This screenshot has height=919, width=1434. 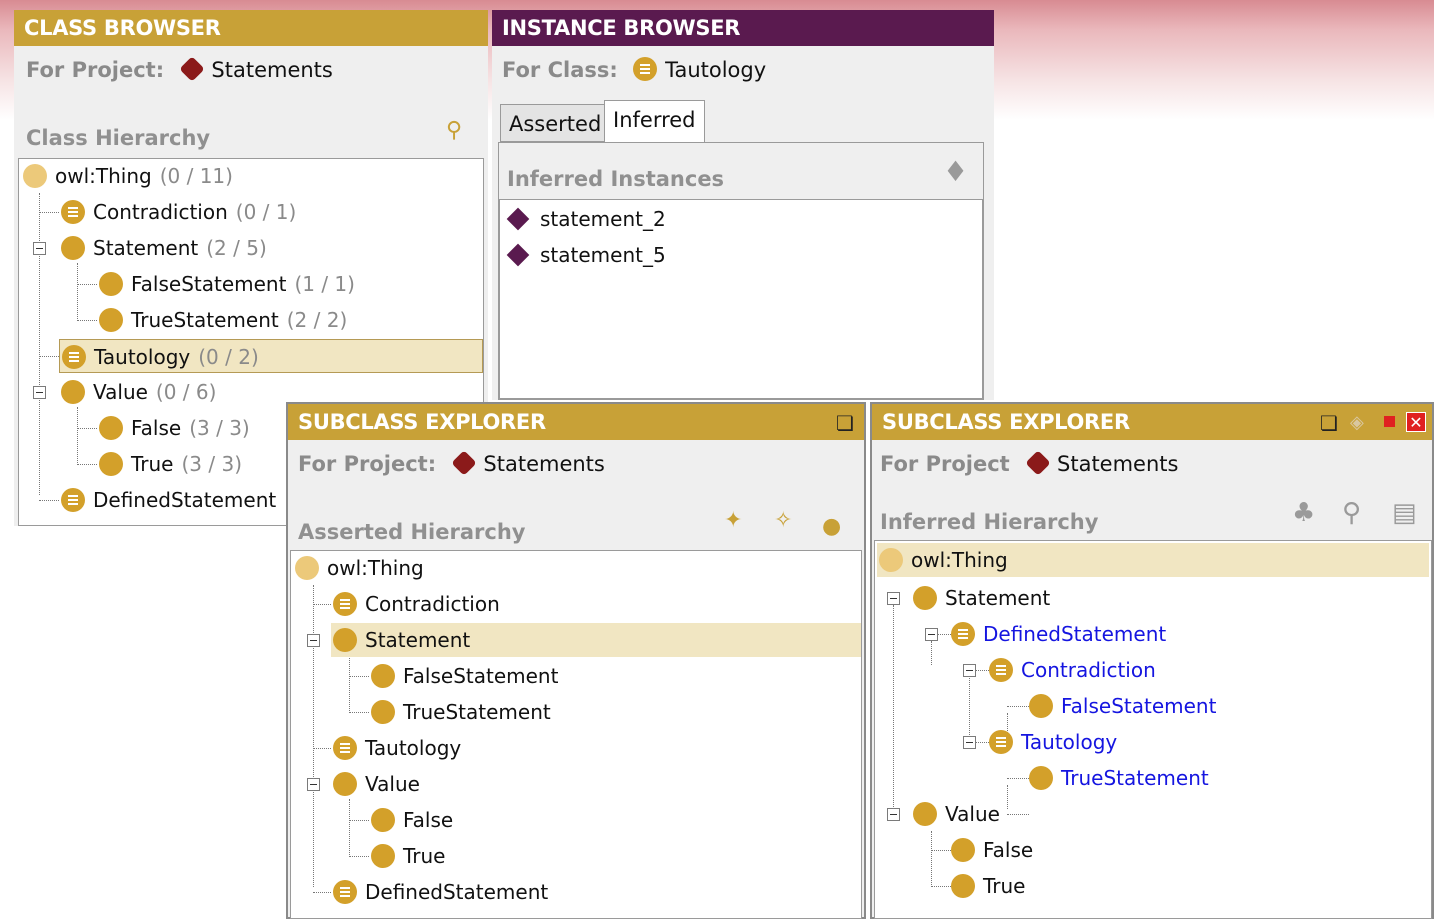 I want to click on for-class-label: For Class: Tautology, so click(x=634, y=69).